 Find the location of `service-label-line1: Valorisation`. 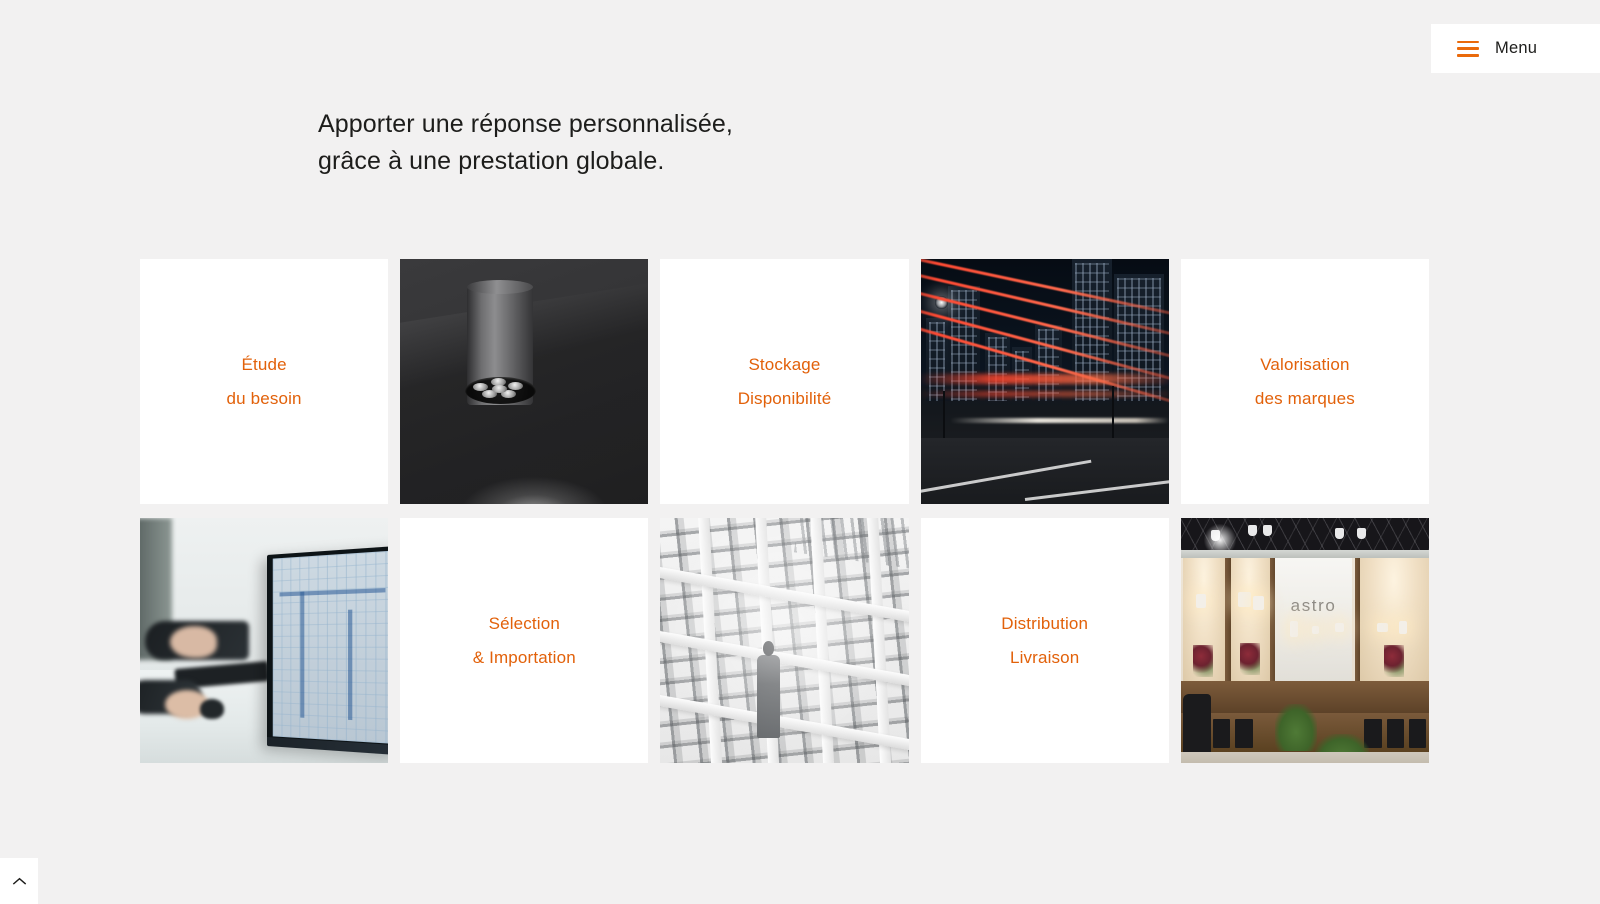

service-label-line1: Valorisation is located at coordinates (1305, 364).